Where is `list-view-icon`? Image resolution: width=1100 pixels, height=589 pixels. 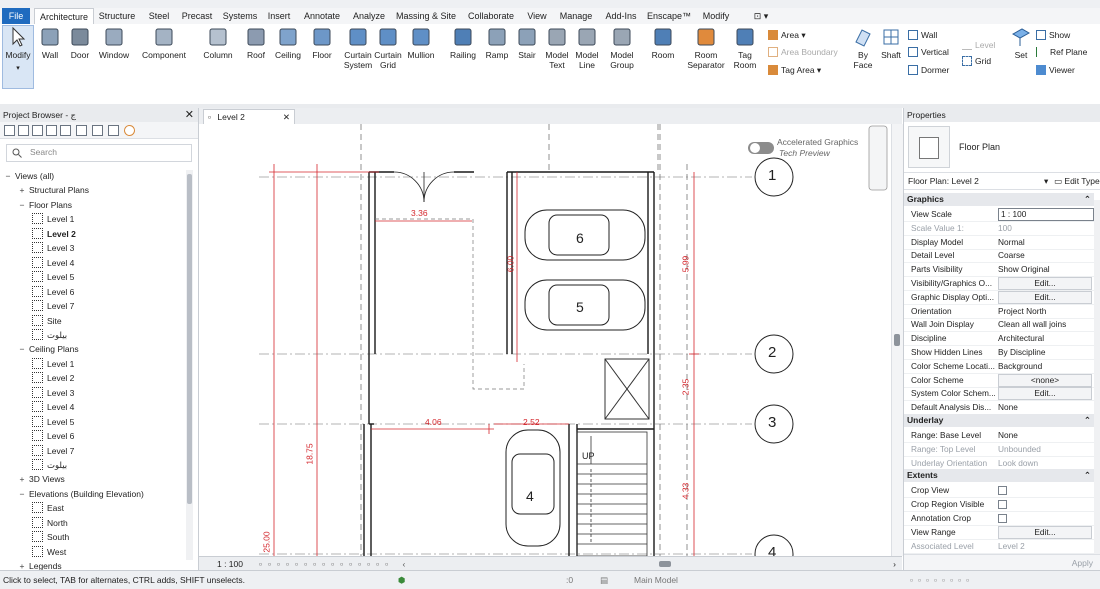 list-view-icon is located at coordinates (51, 130).